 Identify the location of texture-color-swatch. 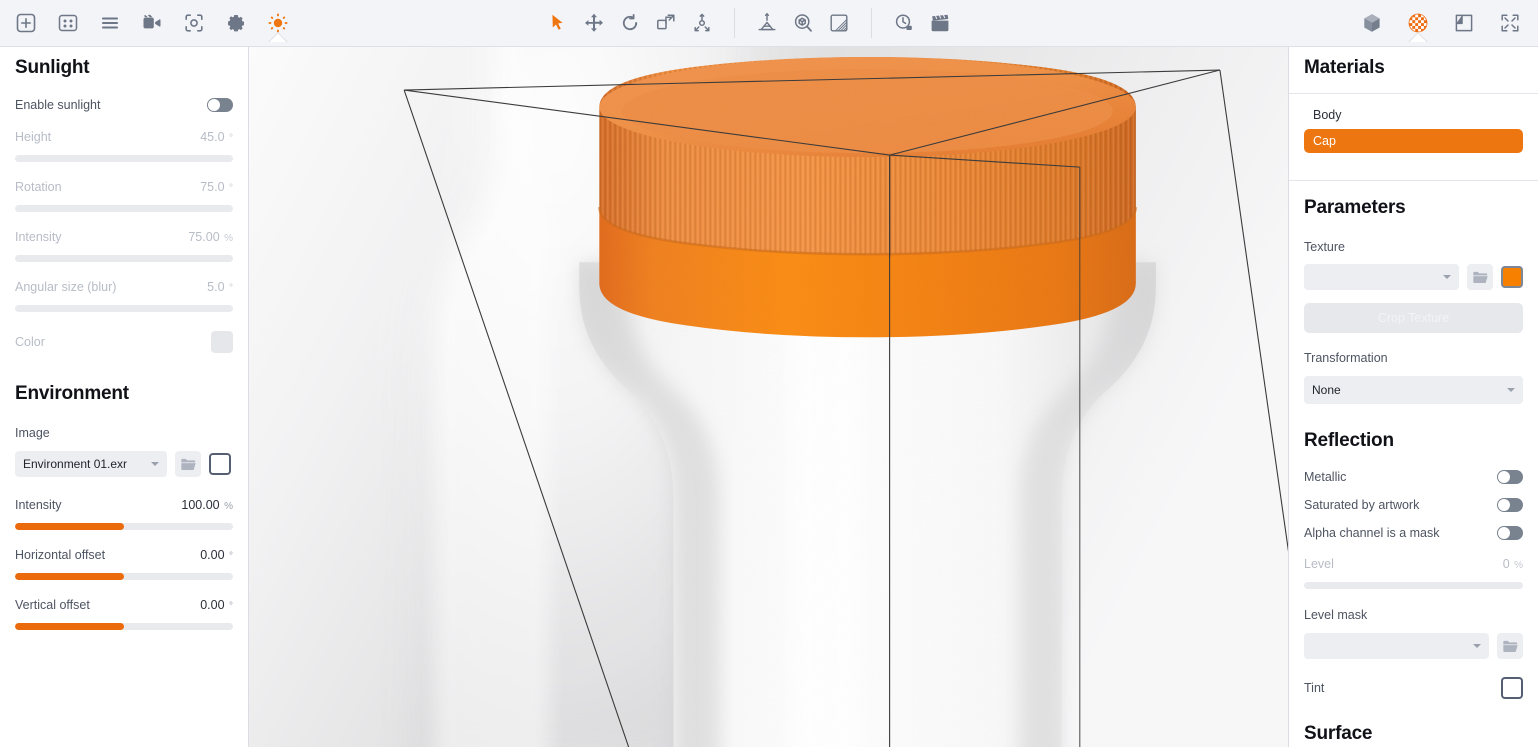
(1512, 277).